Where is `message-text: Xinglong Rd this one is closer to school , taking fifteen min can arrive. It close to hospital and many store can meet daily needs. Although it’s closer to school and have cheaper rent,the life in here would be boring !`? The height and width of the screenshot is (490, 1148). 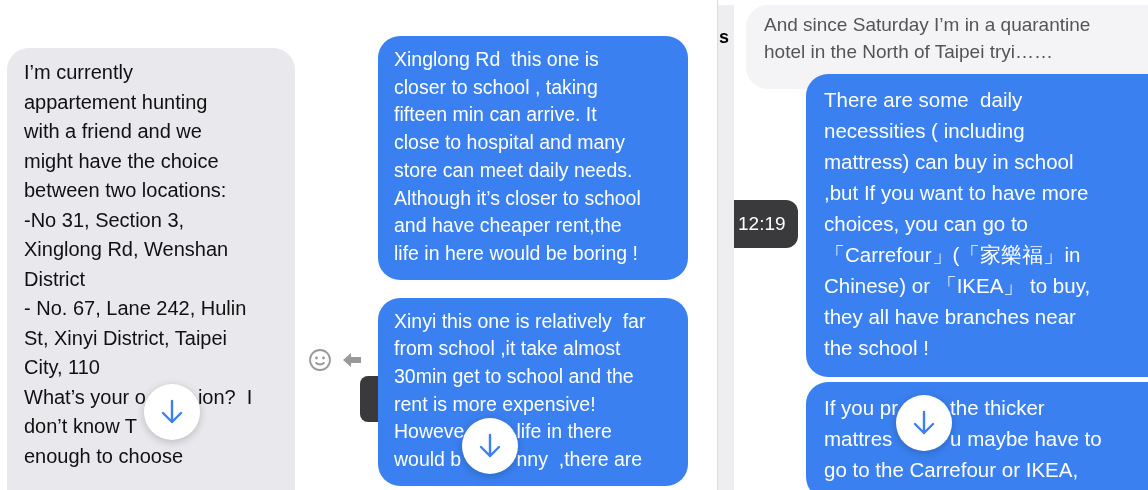
message-text: Xinglong Rd this one is closer to school , taking fifteen min can arrive. It close to hospital and many store can meet daily needs. Although it’s closer to school and have cheaper rent,the life in here would be boring ! is located at coordinates (518, 156).